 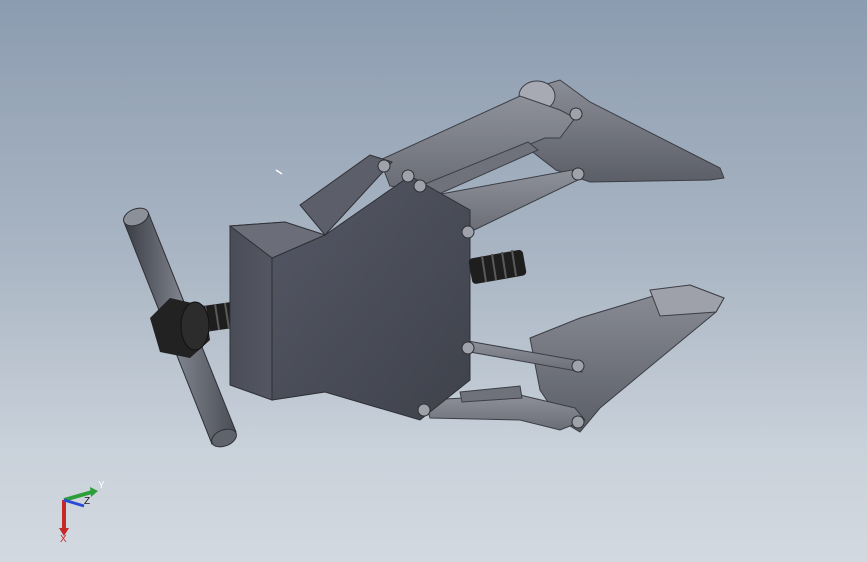 What do you see at coordinates (74, 503) in the screenshot?
I see `triad-z-axis` at bounding box center [74, 503].